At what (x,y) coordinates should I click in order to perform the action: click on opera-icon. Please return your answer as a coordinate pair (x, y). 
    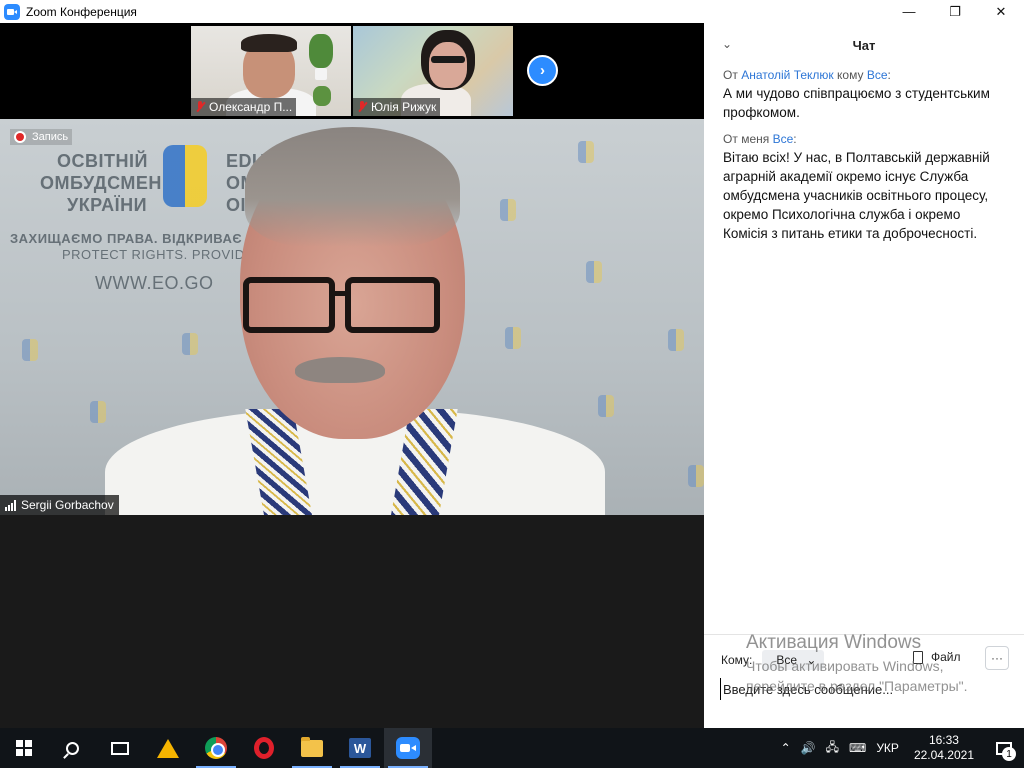
    Looking at the image, I should click on (264, 748).